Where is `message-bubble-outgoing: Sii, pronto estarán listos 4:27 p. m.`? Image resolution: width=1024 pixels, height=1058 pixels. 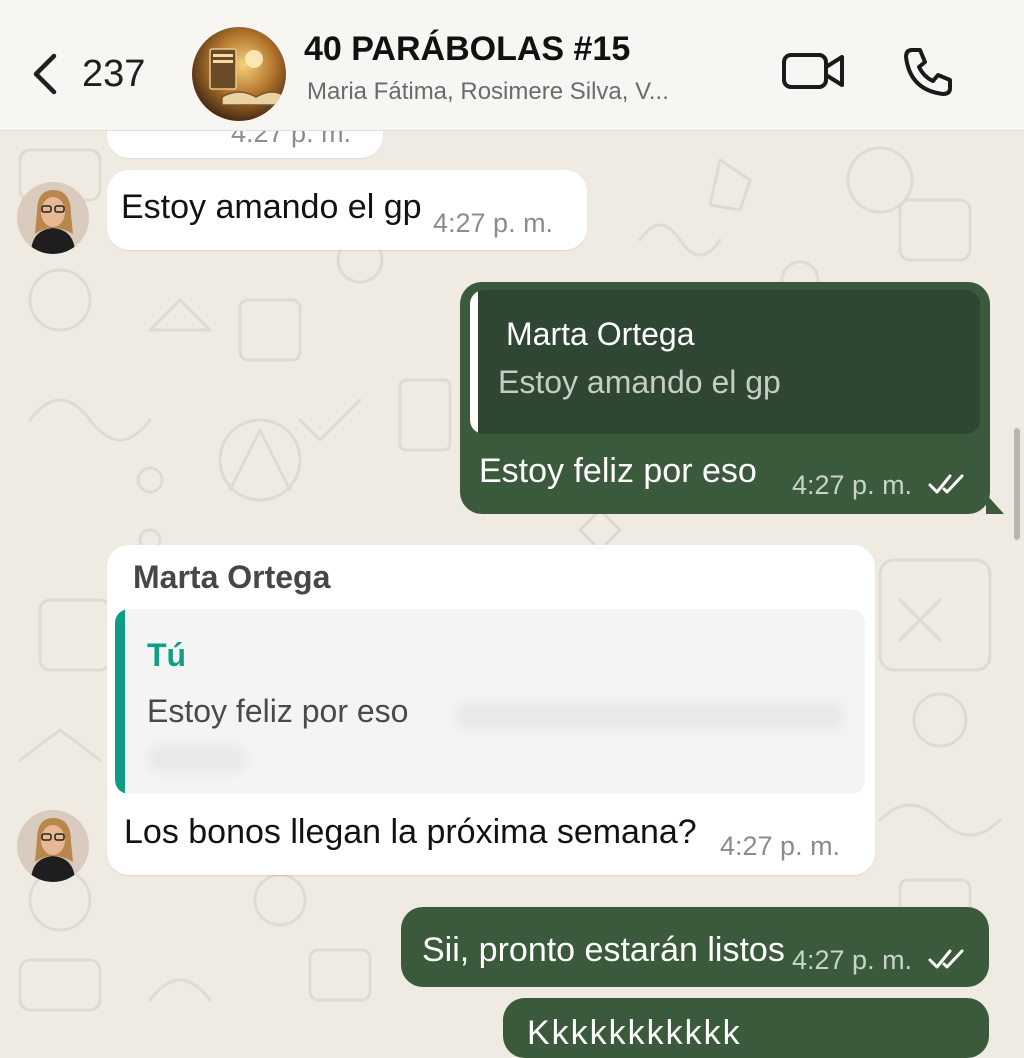
message-bubble-outgoing: Sii, pronto estarán listos 4:27 p. m. is located at coordinates (695, 947).